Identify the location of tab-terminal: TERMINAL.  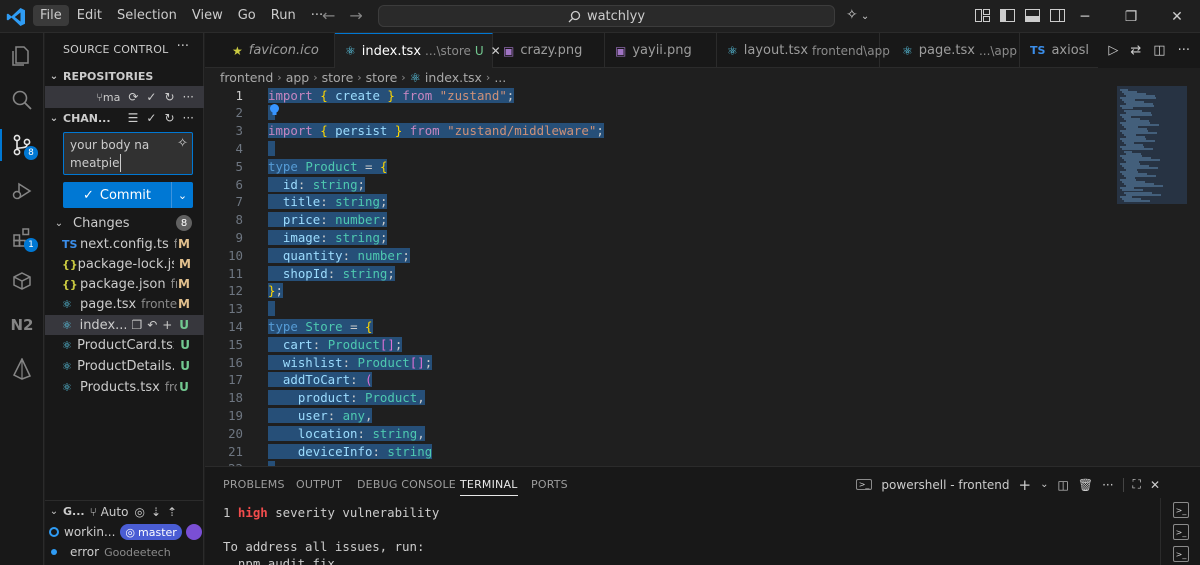
(489, 484).